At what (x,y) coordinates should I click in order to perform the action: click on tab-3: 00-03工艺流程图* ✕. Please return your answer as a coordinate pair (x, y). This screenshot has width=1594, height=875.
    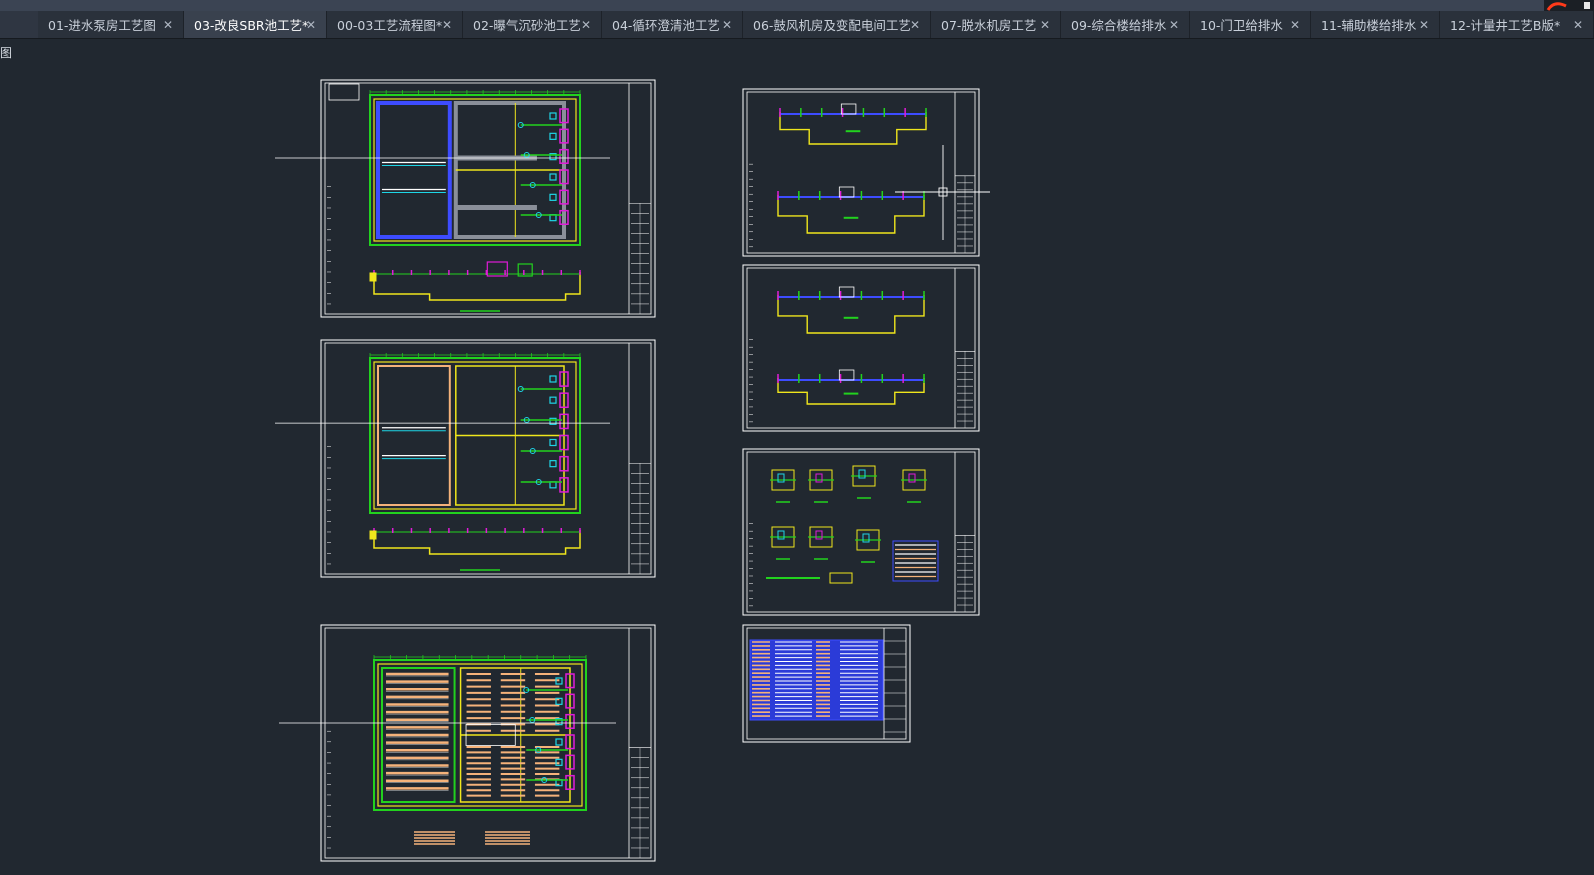
    Looking at the image, I should click on (395, 24).